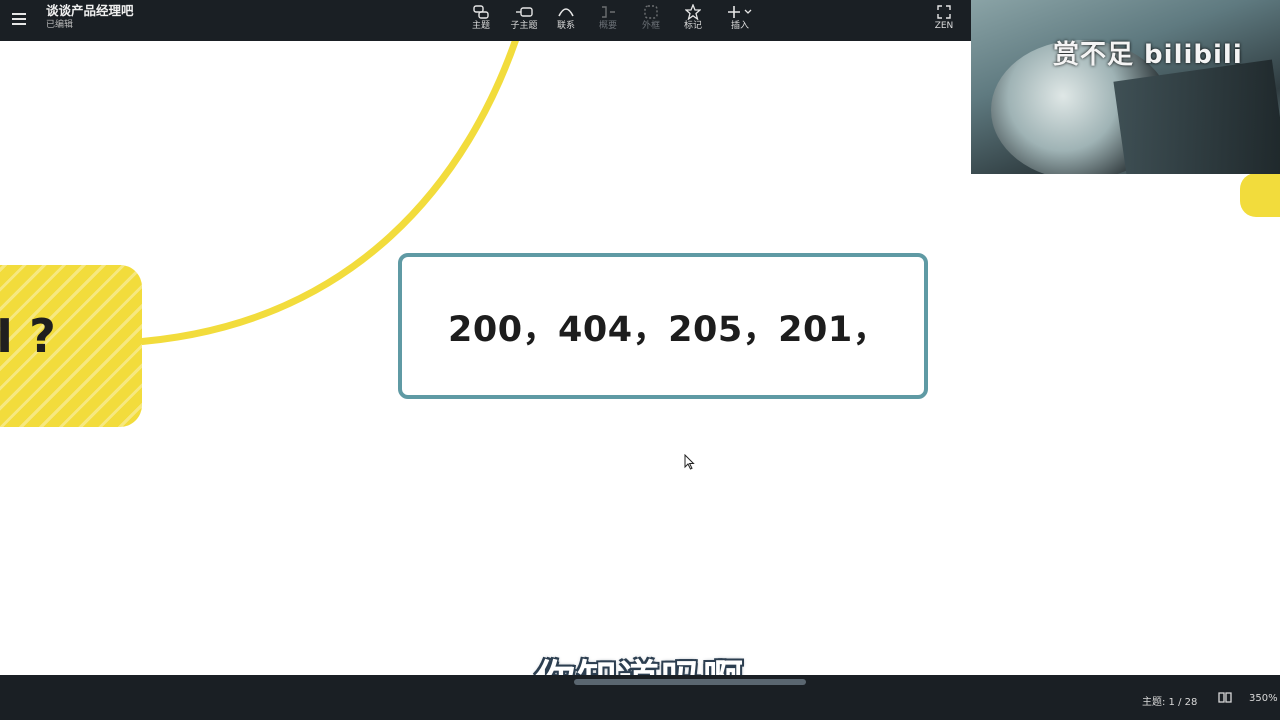  I want to click on marker-button: 标记, so click(693, 20).